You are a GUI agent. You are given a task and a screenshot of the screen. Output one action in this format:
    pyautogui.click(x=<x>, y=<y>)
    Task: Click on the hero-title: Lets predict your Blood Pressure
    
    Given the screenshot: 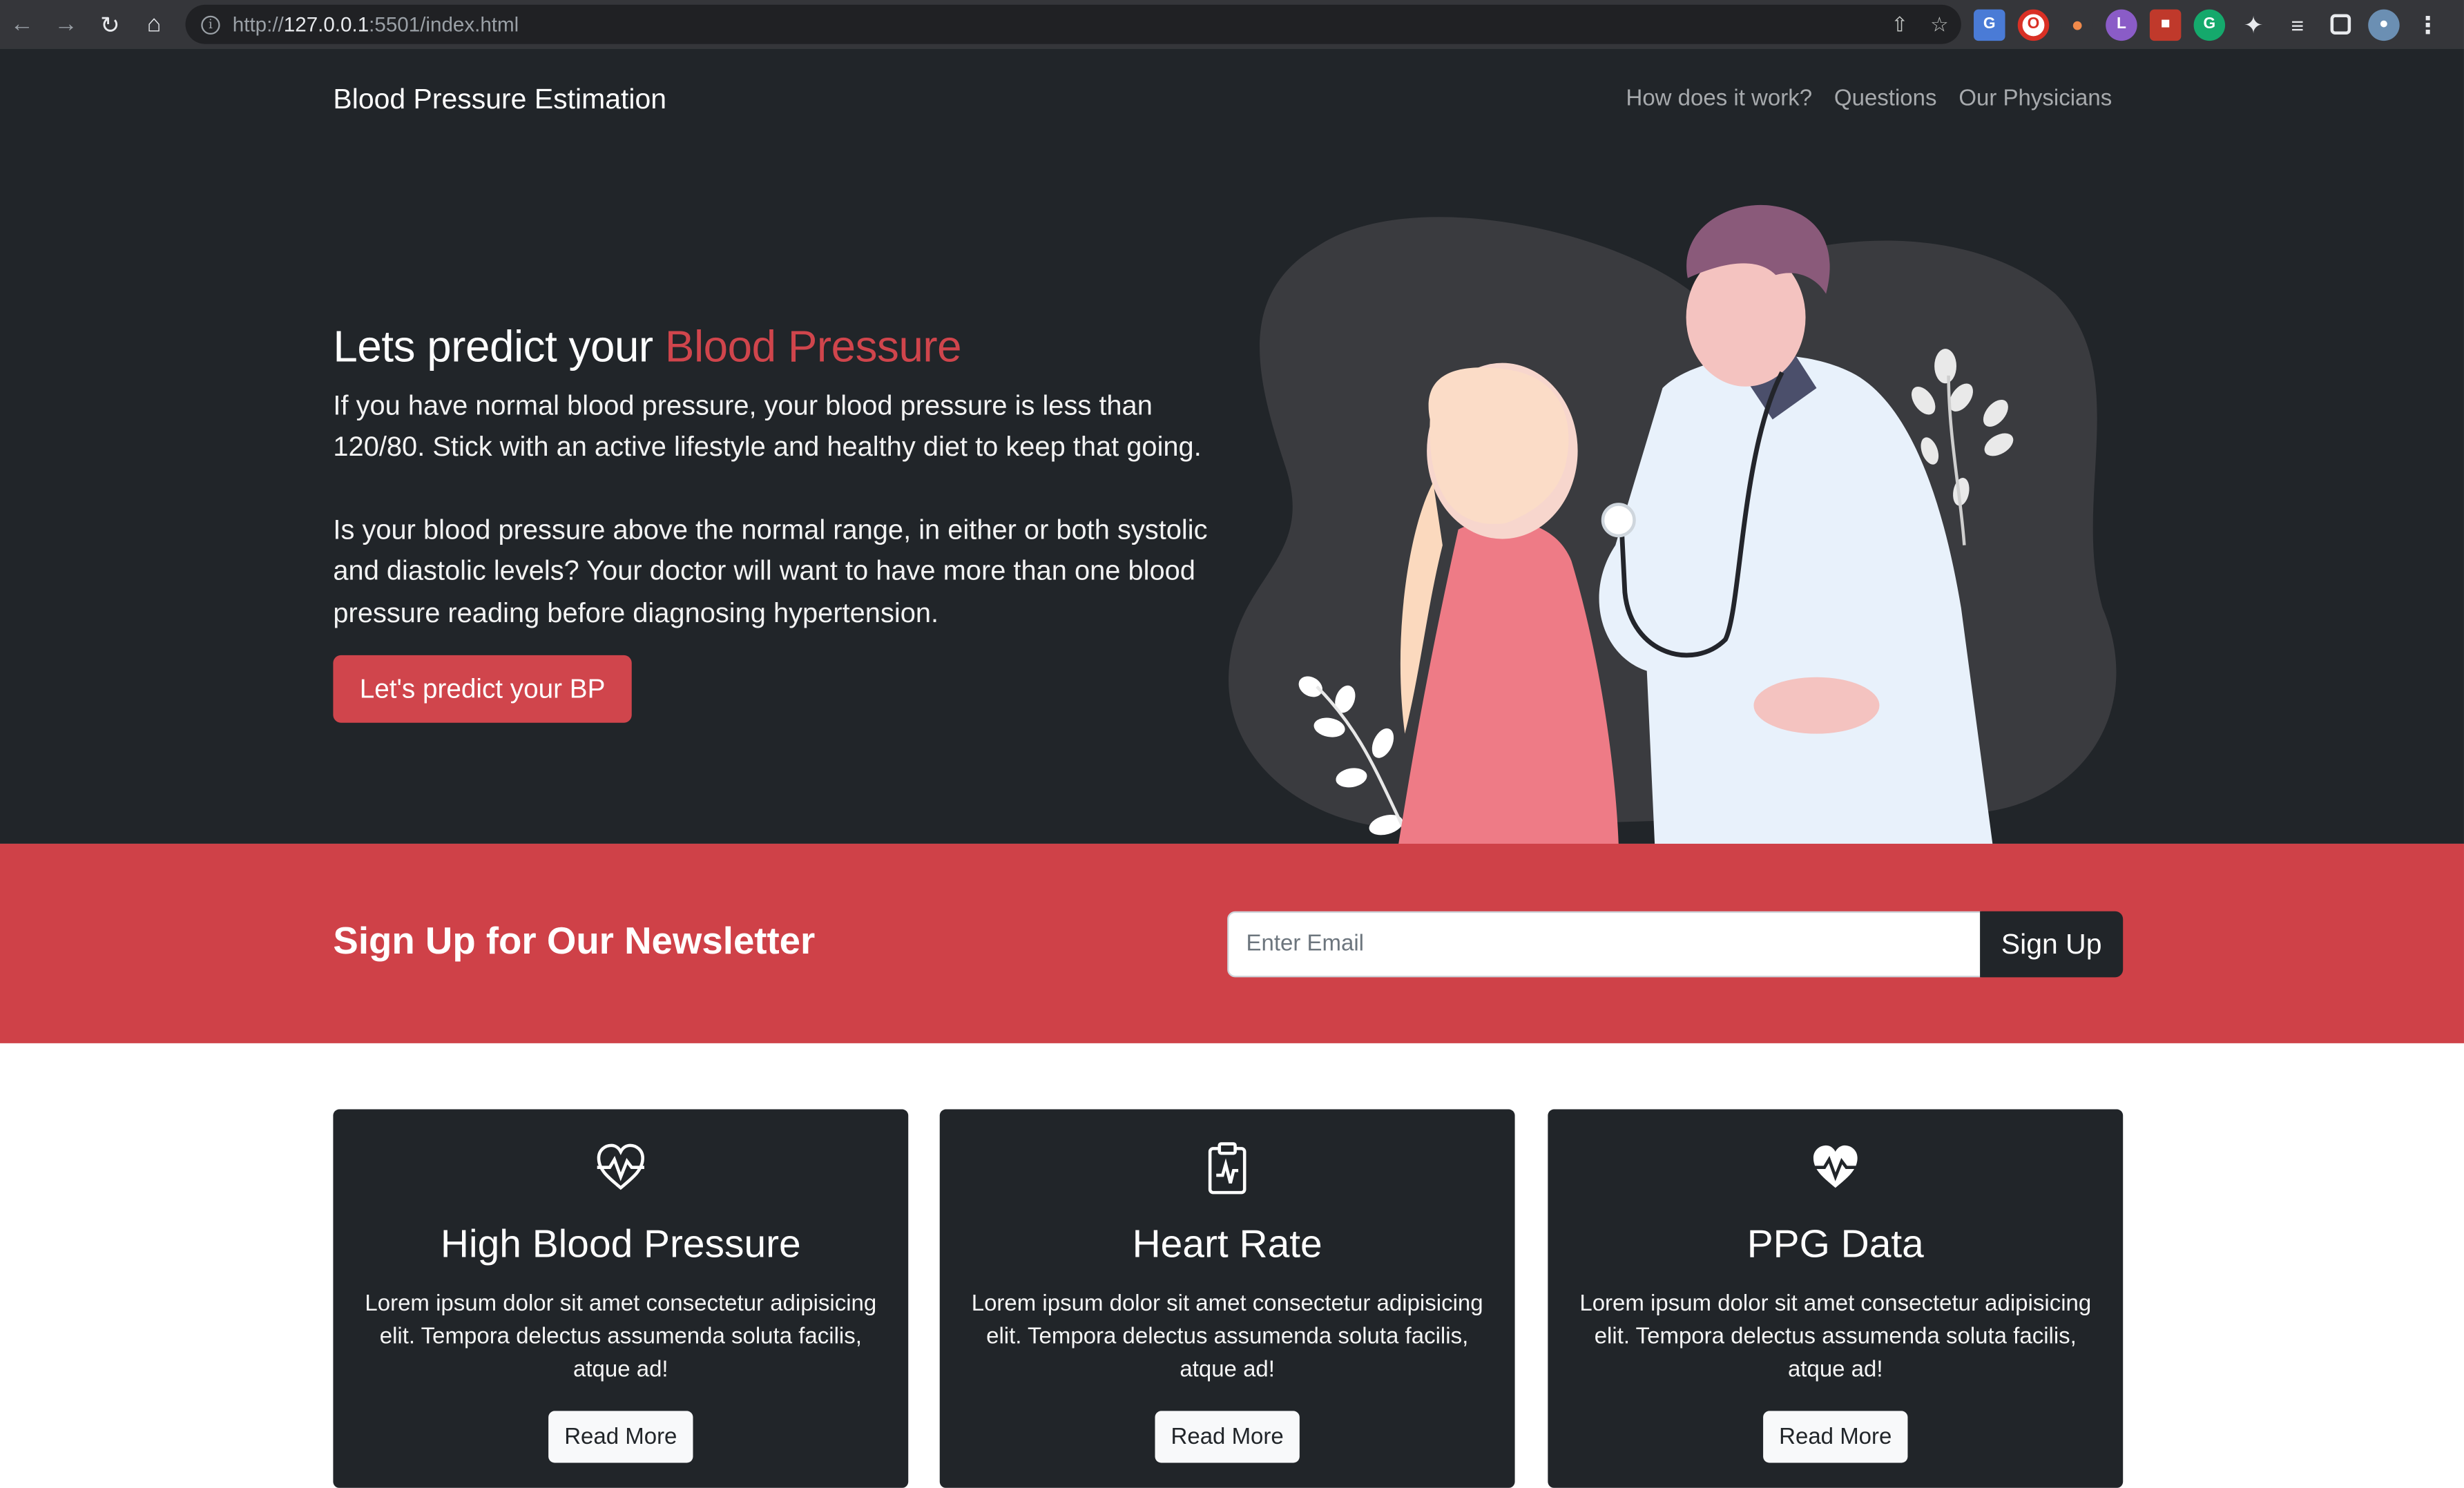 What is the action you would take?
    pyautogui.click(x=647, y=347)
    